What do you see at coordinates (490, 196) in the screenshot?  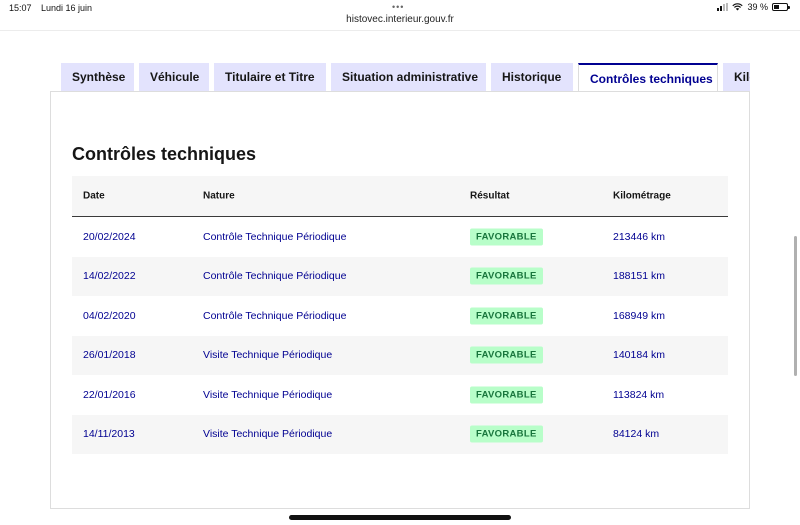 I see `column-header-result: Résultat` at bounding box center [490, 196].